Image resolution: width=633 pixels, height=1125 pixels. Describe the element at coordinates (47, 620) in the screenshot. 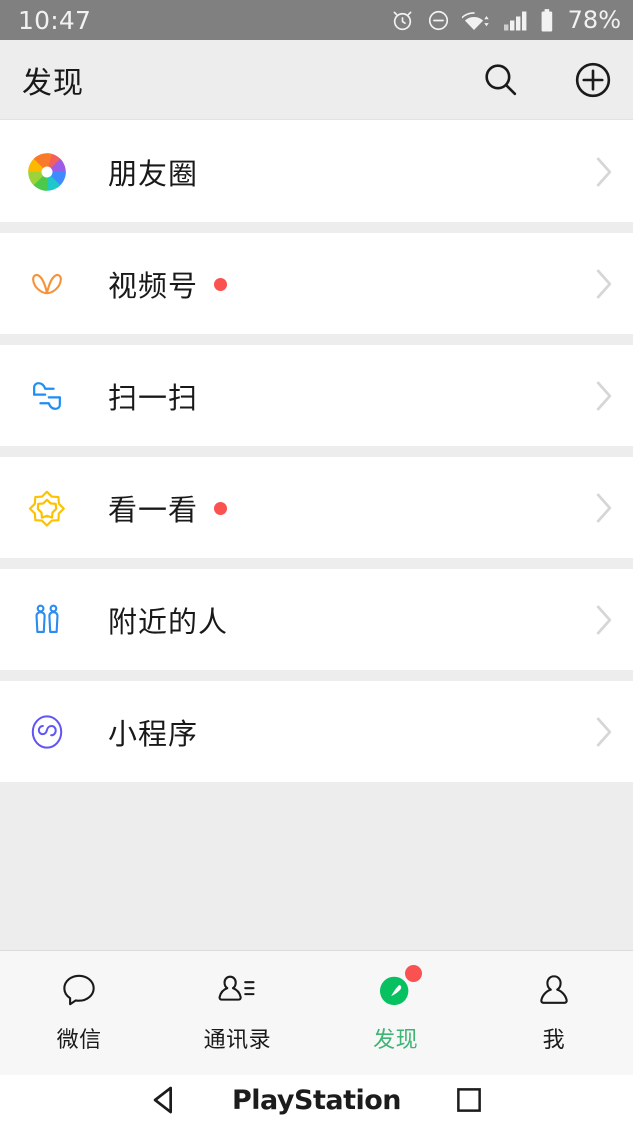

I see `people-nearby-icon` at that location.